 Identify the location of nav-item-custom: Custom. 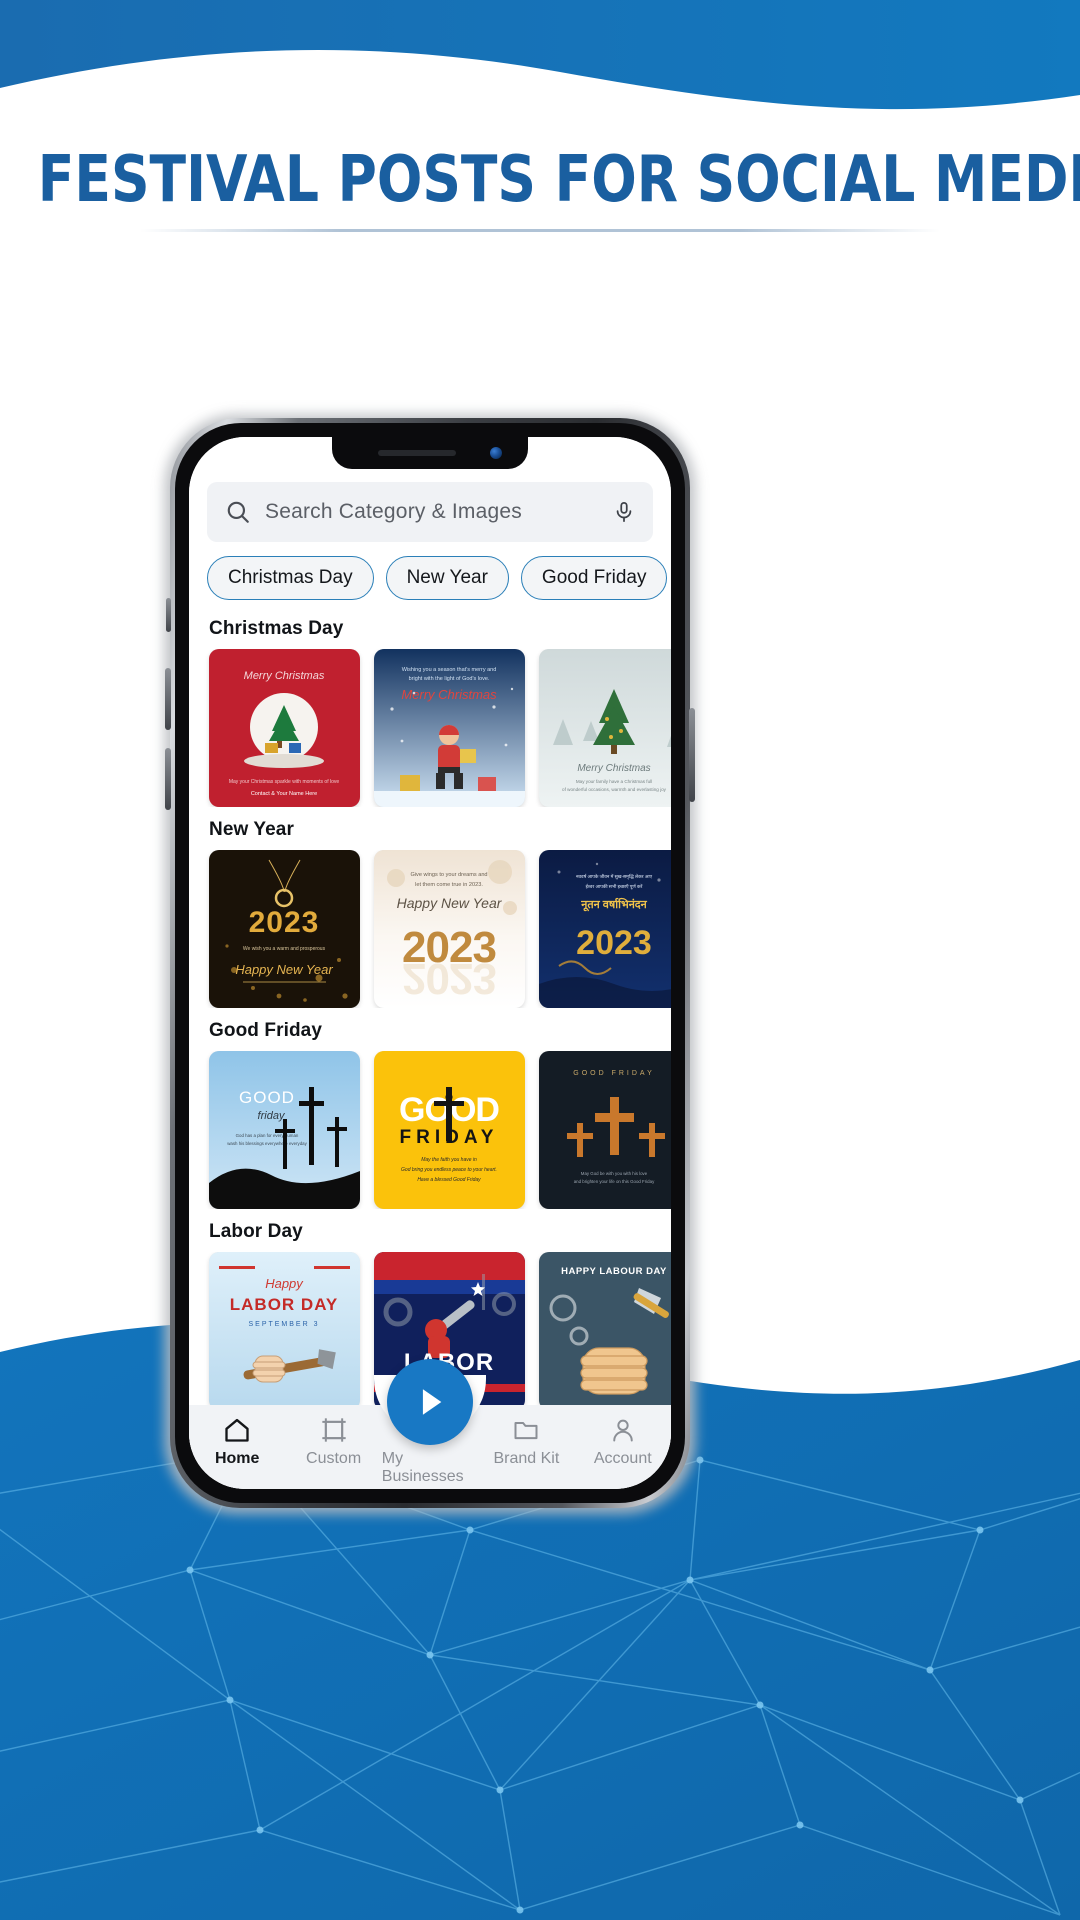
(333, 1441).